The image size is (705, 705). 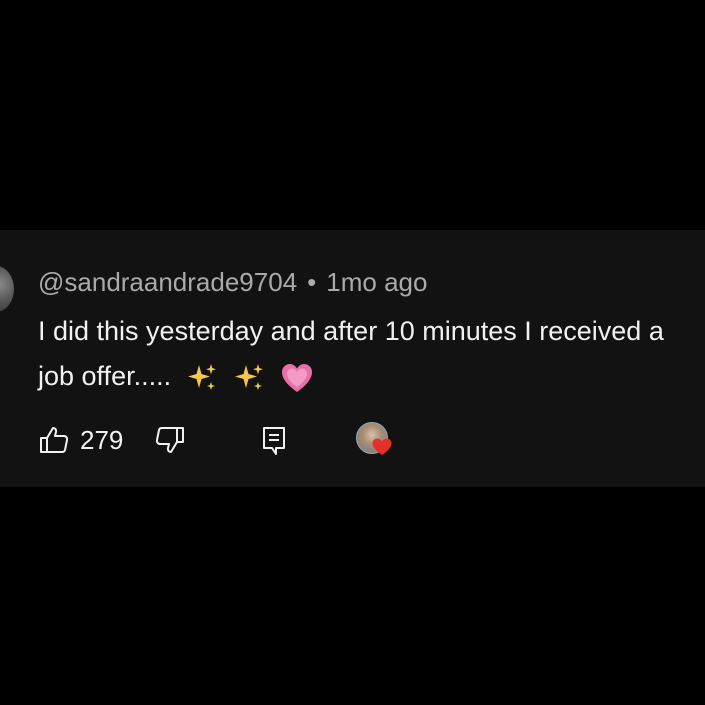 What do you see at coordinates (382, 446) in the screenshot?
I see `heart-icon` at bounding box center [382, 446].